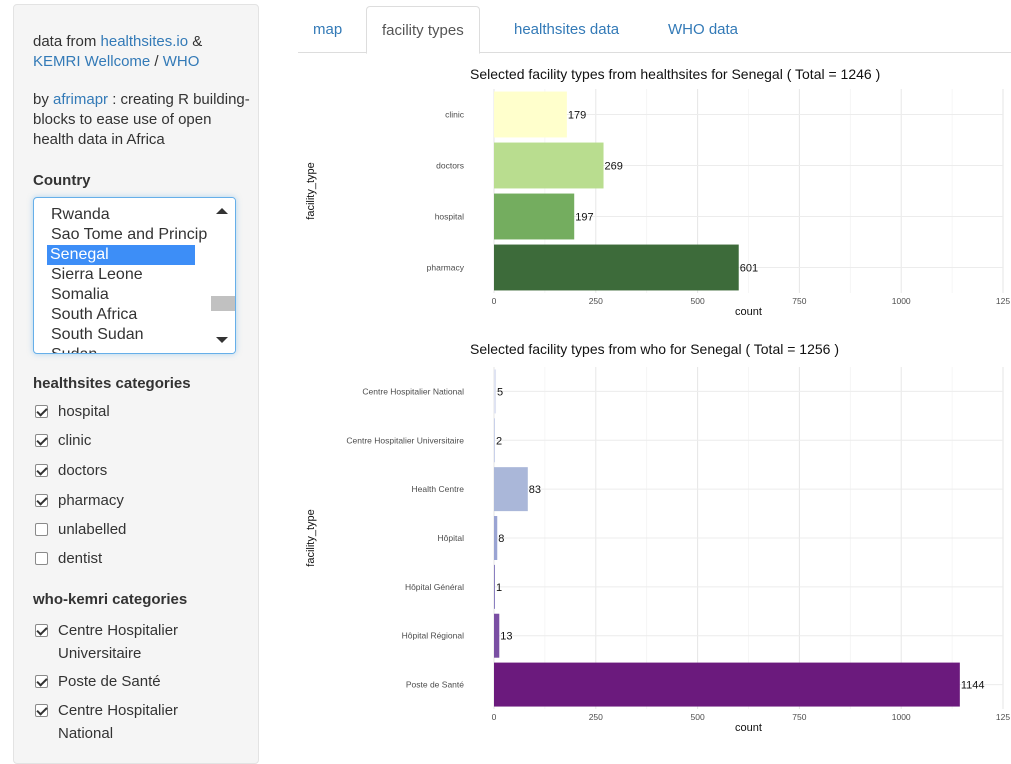  I want to click on tab-healthsites-data: healthsites data, so click(566, 29).